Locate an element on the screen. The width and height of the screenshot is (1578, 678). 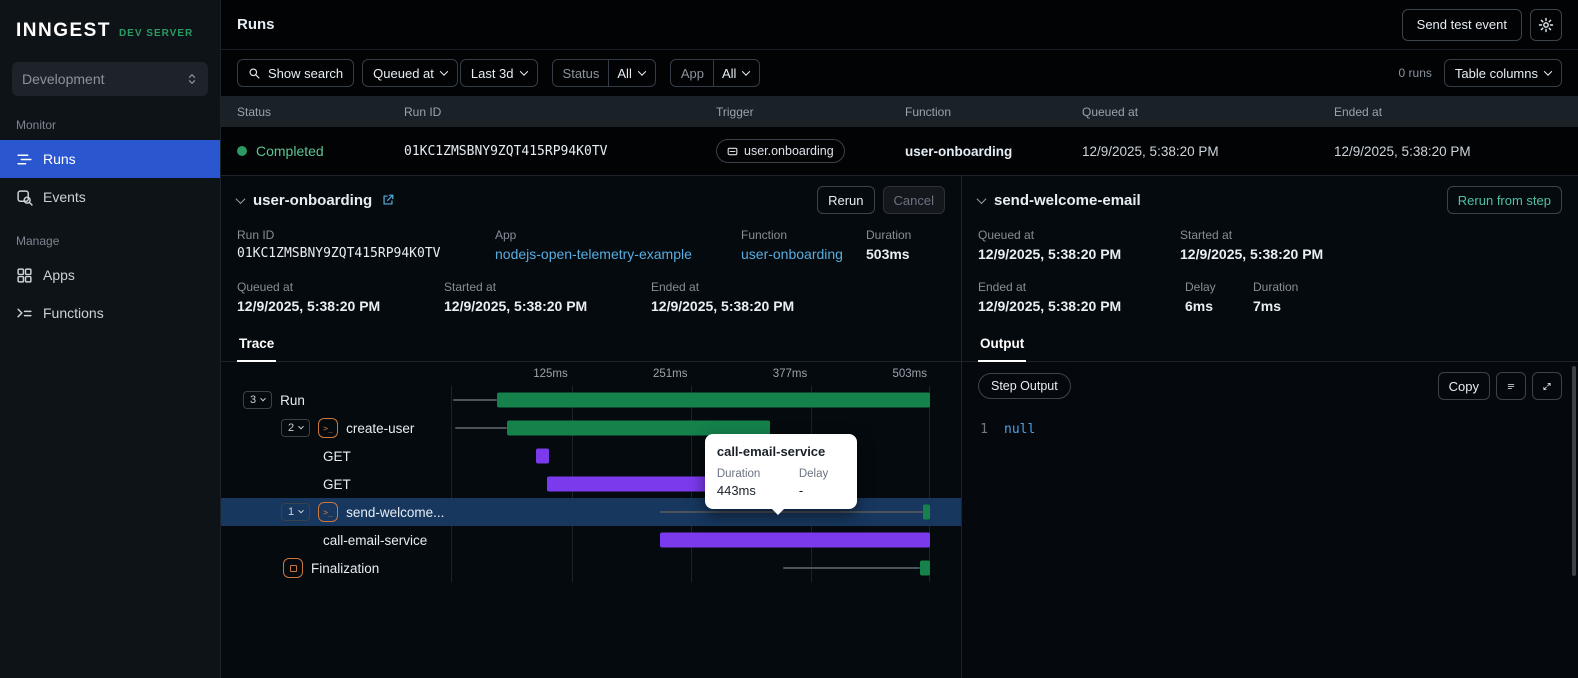
gear-icon is located at coordinates (1546, 24).